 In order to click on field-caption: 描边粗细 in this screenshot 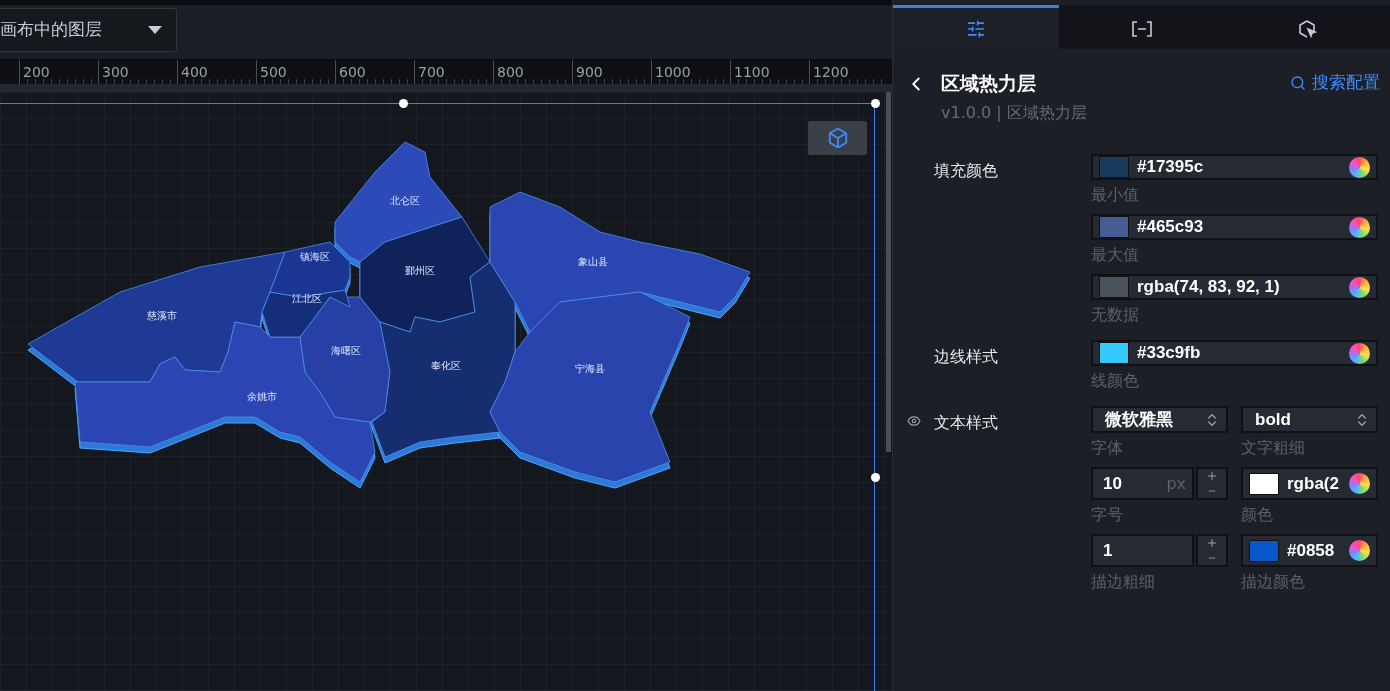, I will do `click(1123, 582)`.